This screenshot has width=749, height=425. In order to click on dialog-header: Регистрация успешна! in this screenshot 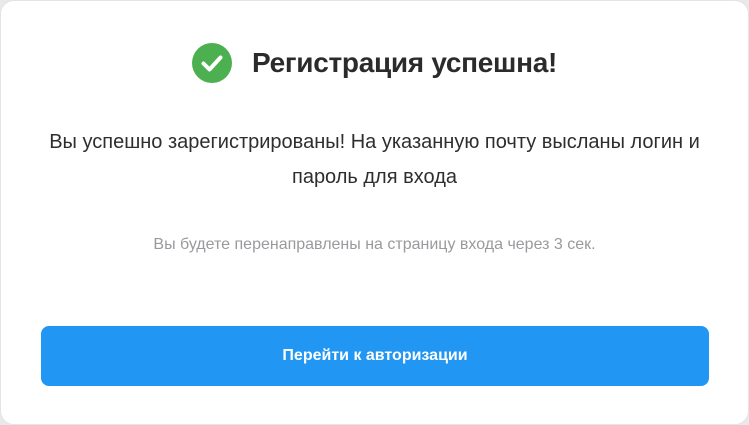, I will do `click(374, 63)`.